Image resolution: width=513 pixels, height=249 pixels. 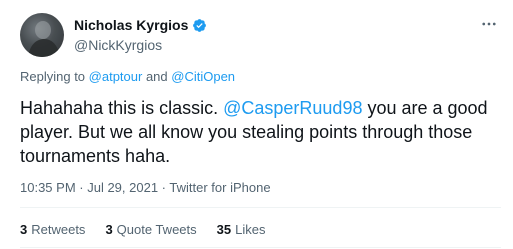 I want to click on tweet-time: 10:35 PM, so click(x=48, y=187).